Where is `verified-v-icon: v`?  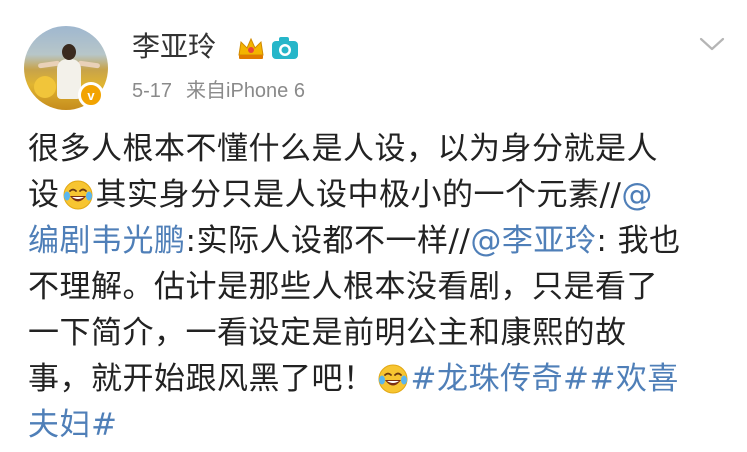
verified-v-icon: v is located at coordinates (91, 95).